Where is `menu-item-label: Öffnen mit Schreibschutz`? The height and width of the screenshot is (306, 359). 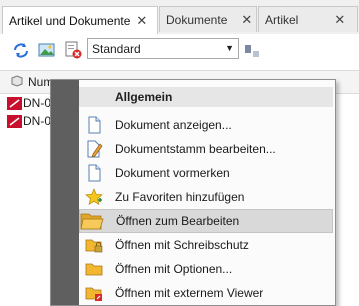
menu-item-label: Öffnen mit Schreibschutz is located at coordinates (182, 245).